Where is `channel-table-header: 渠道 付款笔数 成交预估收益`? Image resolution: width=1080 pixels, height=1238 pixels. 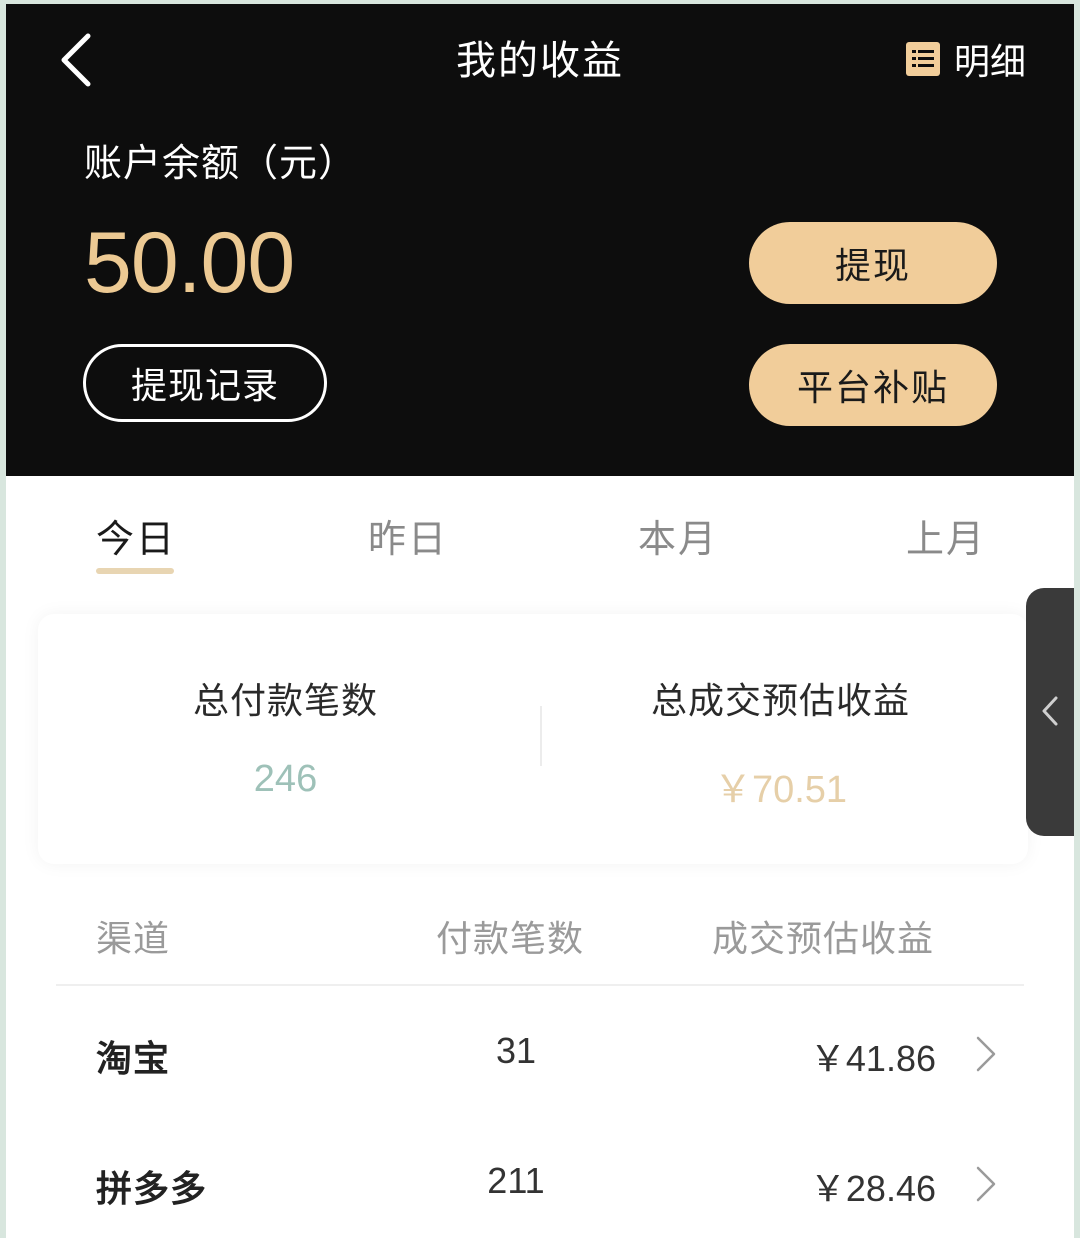 channel-table-header: 渠道 付款笔数 成交预估收益 is located at coordinates (540, 934).